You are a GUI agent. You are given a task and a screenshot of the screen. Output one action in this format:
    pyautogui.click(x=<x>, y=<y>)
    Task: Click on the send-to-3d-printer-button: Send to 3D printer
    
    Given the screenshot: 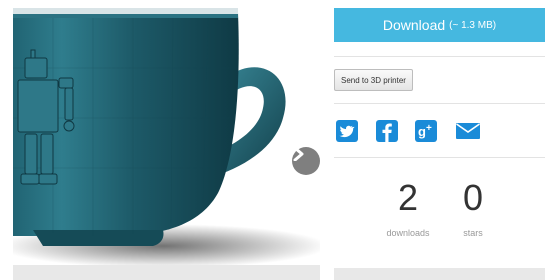 What is the action you would take?
    pyautogui.click(x=373, y=80)
    